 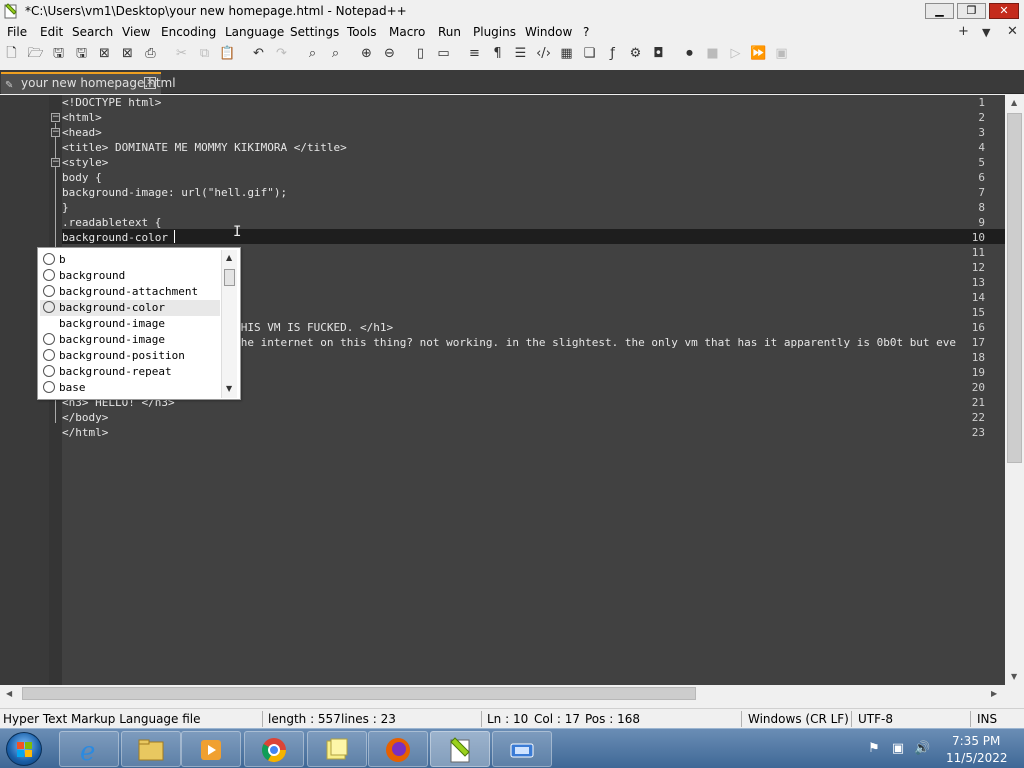 I want to click on status-separator, so click(x=851, y=719).